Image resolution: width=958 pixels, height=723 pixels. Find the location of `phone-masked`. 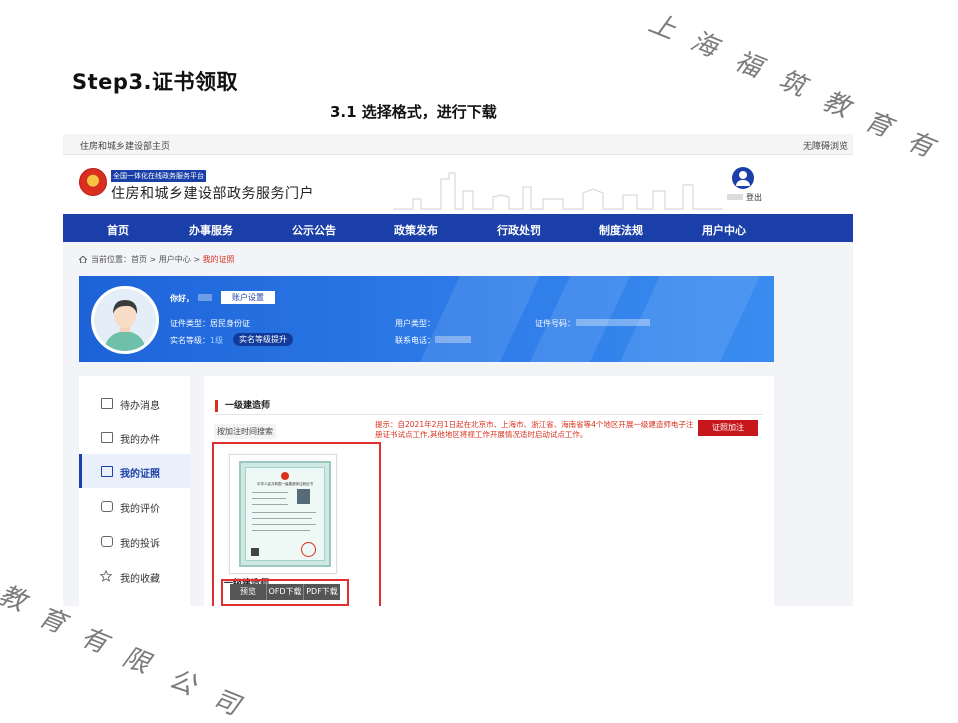

phone-masked is located at coordinates (453, 339).